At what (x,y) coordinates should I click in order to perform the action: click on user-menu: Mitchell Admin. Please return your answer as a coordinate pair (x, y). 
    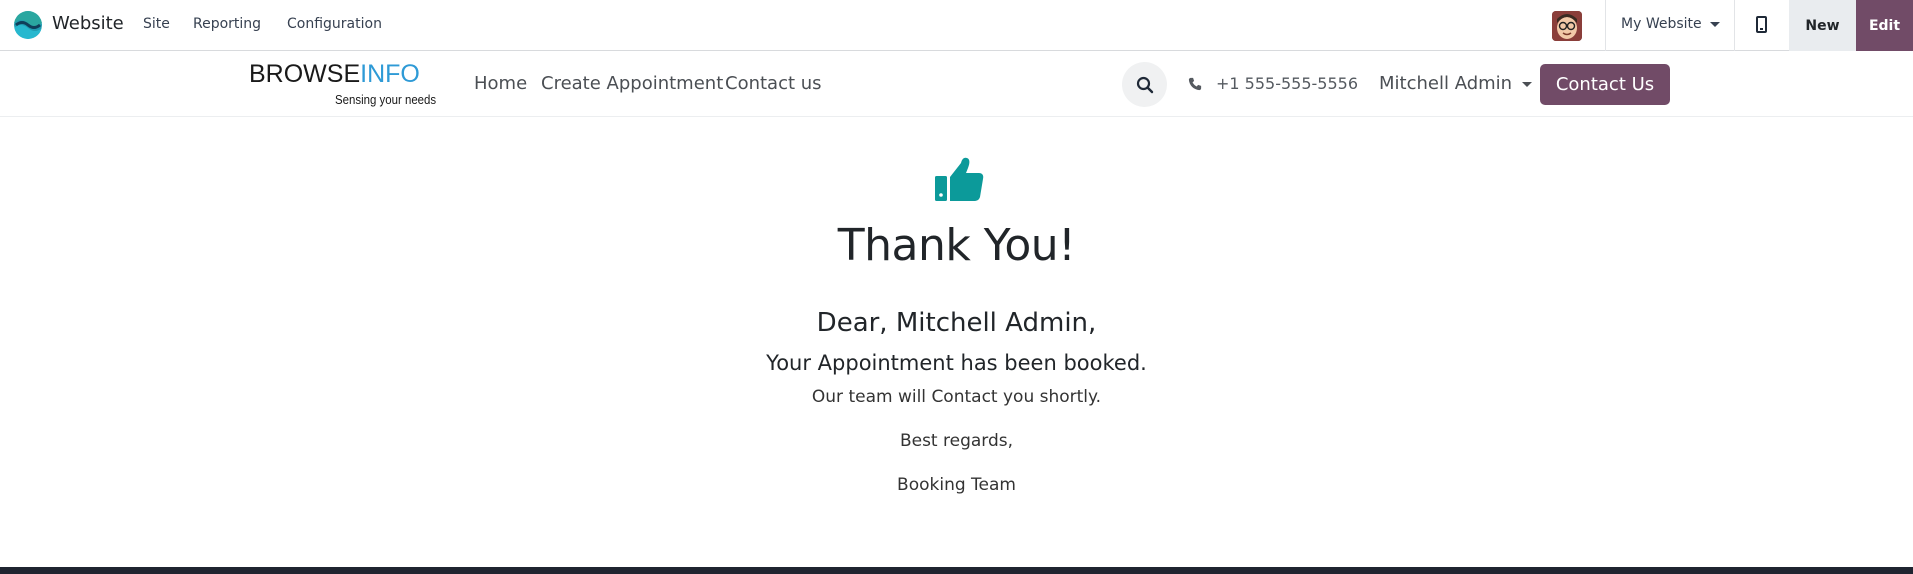
    Looking at the image, I should click on (1456, 83).